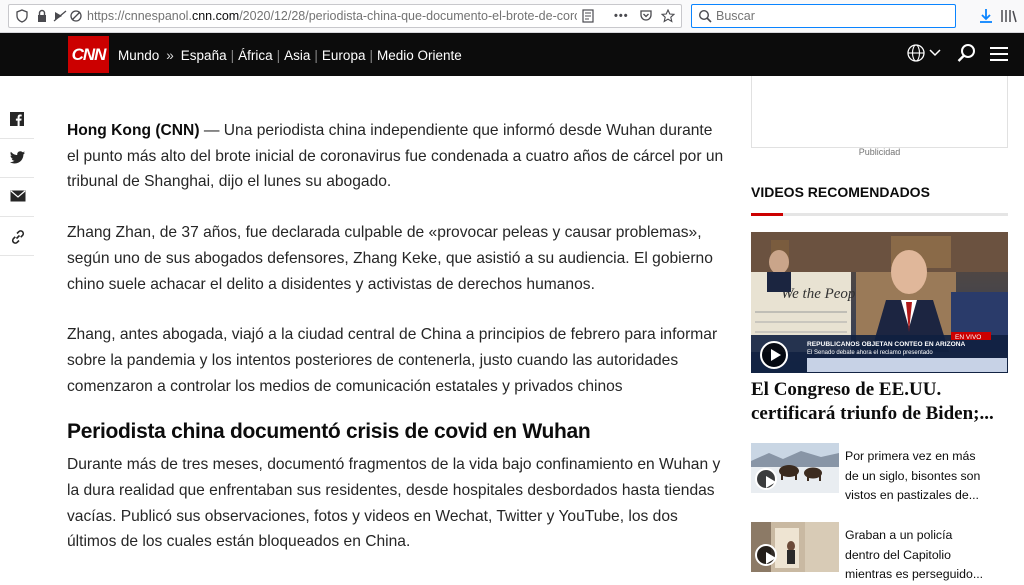 This screenshot has height=585, width=1024. I want to click on url-prefix: https://cnnespanol., so click(139, 16).